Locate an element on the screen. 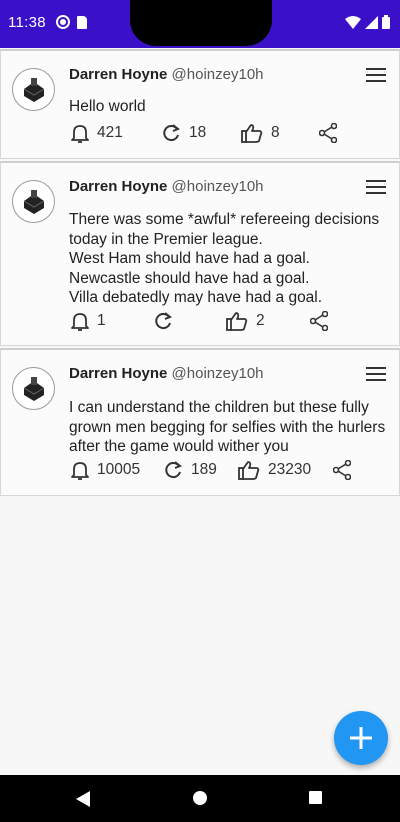 Image resolution: width=400 pixels, height=822 pixels. recents-icon is located at coordinates (315, 797).